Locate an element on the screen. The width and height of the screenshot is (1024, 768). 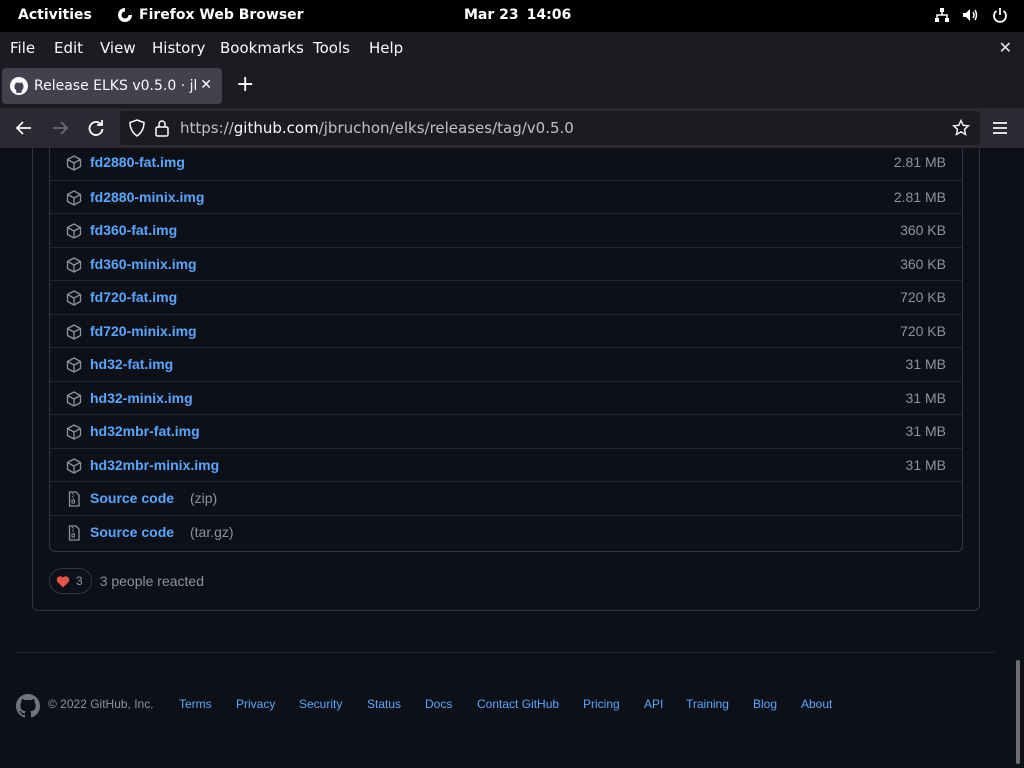
footer-link-terms: Terms is located at coordinates (195, 704).